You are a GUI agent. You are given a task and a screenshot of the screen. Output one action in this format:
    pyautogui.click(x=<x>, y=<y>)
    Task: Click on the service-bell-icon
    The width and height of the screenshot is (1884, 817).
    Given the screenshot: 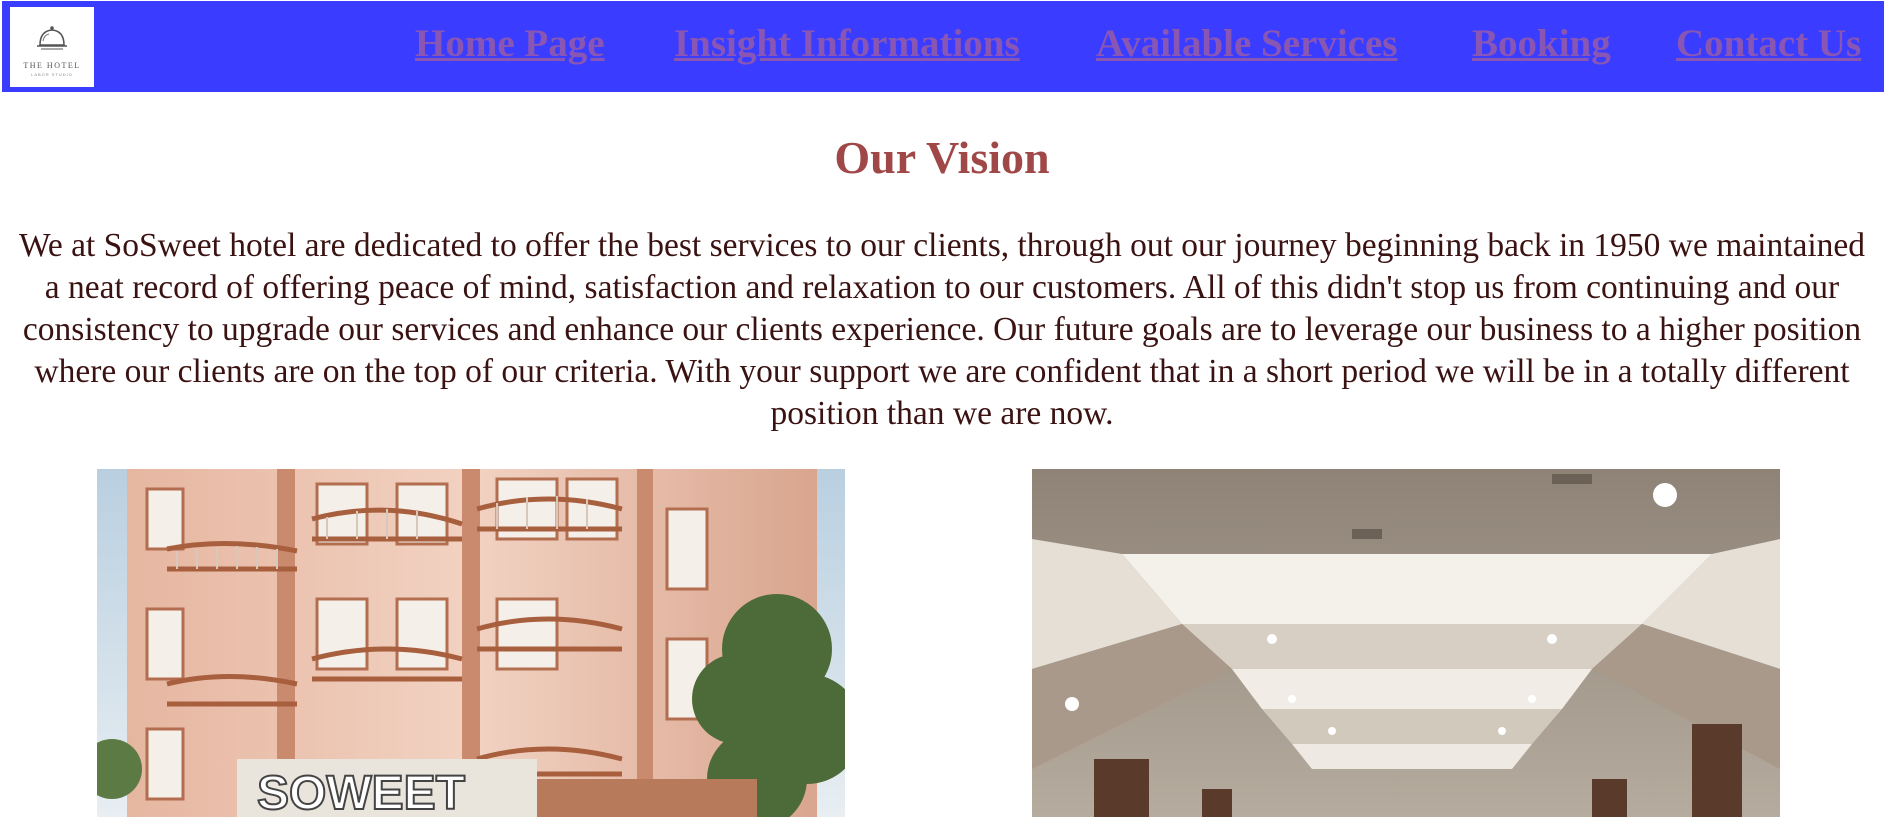 What is the action you would take?
    pyautogui.click(x=52, y=38)
    